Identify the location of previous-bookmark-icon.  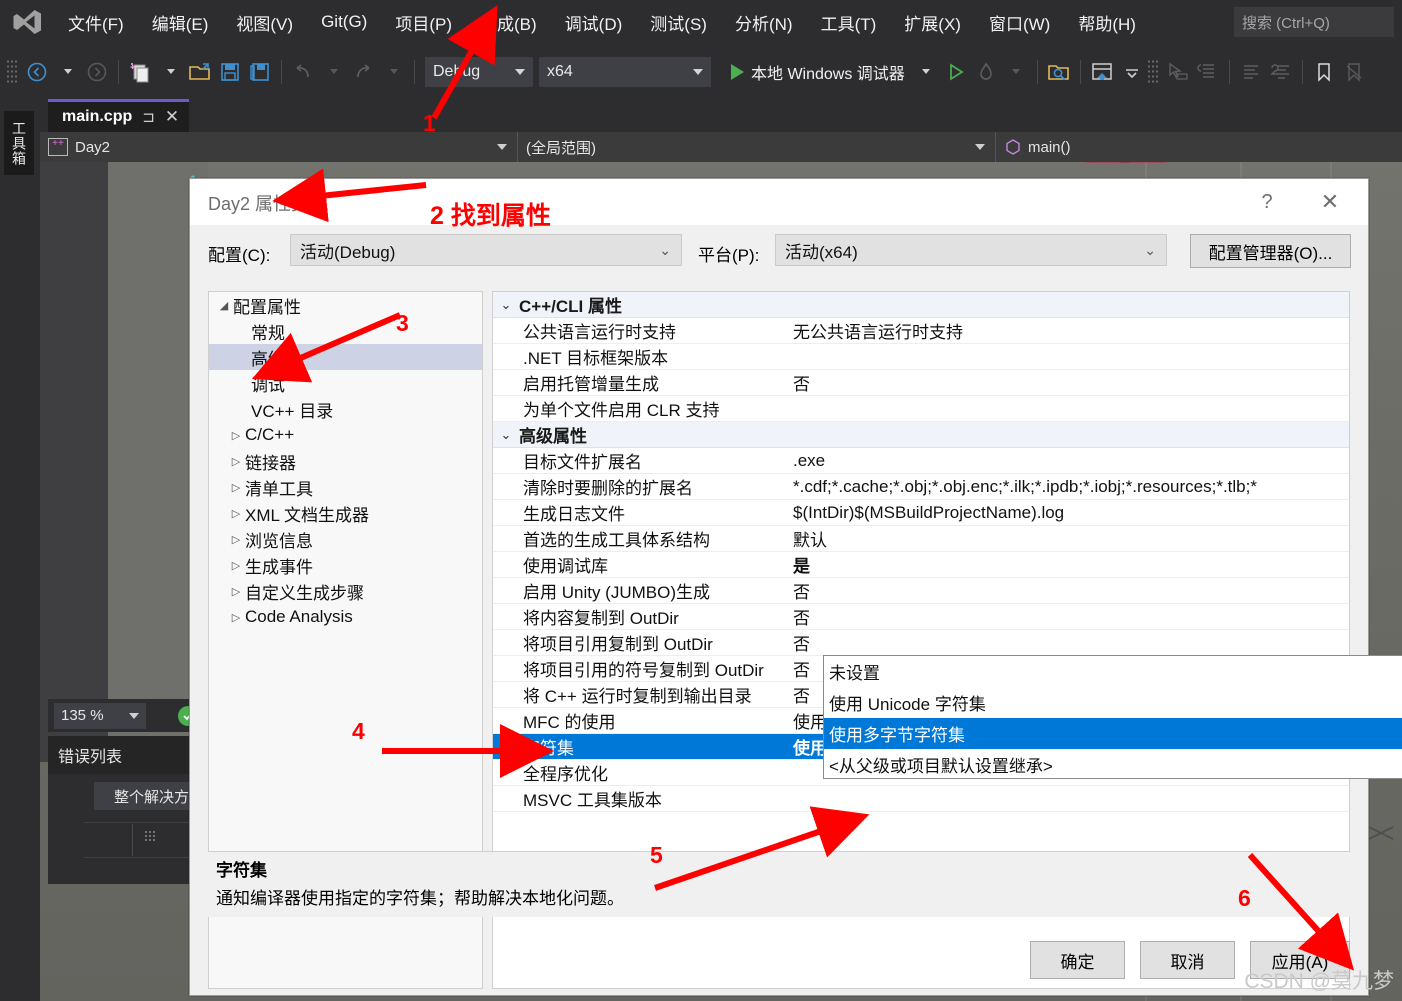
(1354, 72).